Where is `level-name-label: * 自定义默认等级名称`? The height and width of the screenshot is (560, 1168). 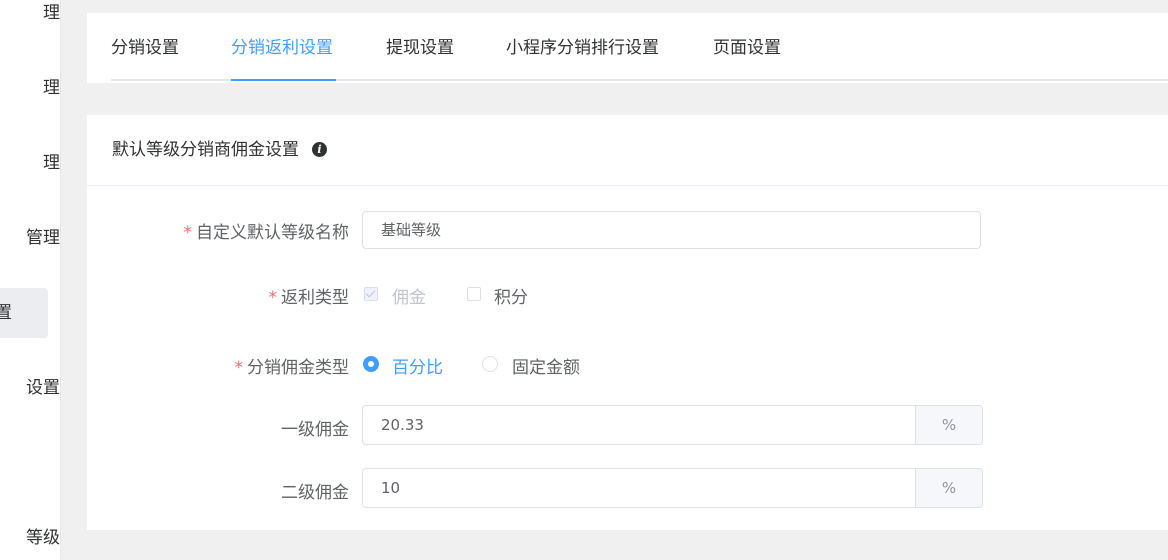 level-name-label: * 自定义默认等级名称 is located at coordinates (266, 233).